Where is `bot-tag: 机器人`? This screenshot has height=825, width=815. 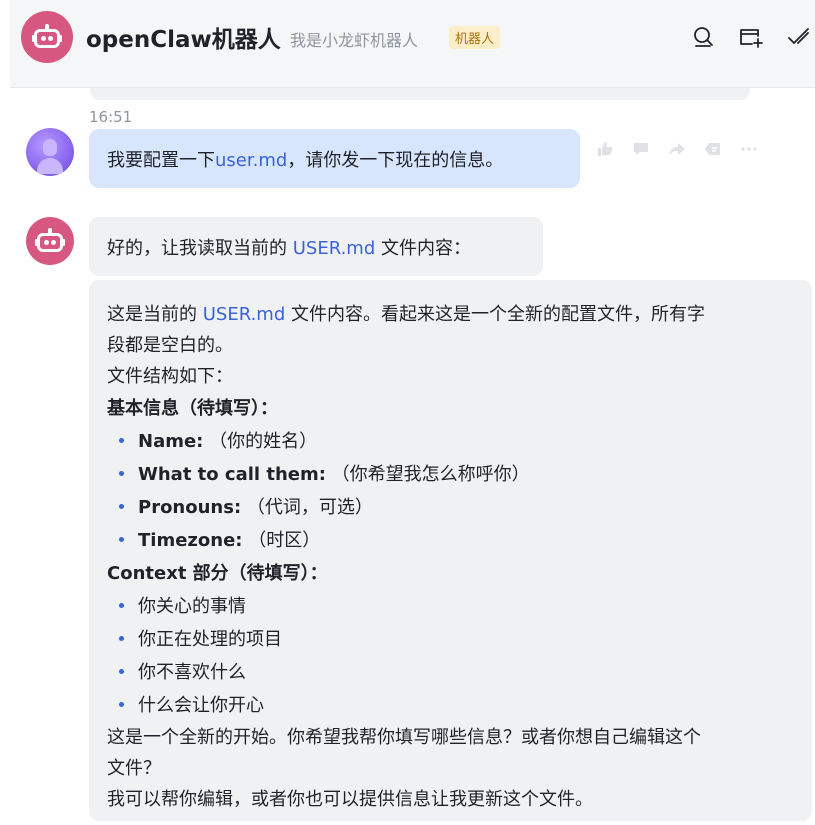 bot-tag: 机器人 is located at coordinates (475, 37).